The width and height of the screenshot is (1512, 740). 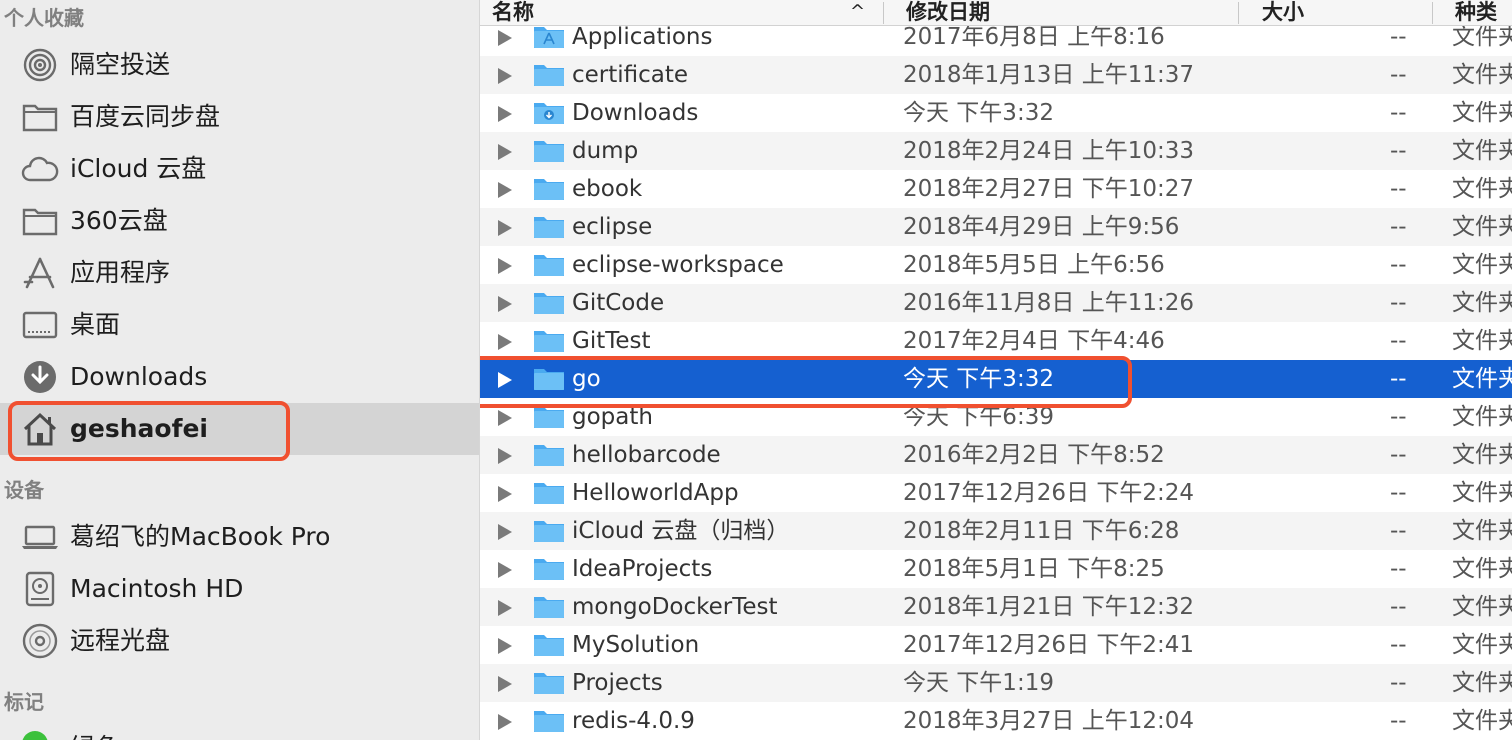 What do you see at coordinates (239, 169) in the screenshot?
I see `sidebar-item-icloud: iCloud 云盘` at bounding box center [239, 169].